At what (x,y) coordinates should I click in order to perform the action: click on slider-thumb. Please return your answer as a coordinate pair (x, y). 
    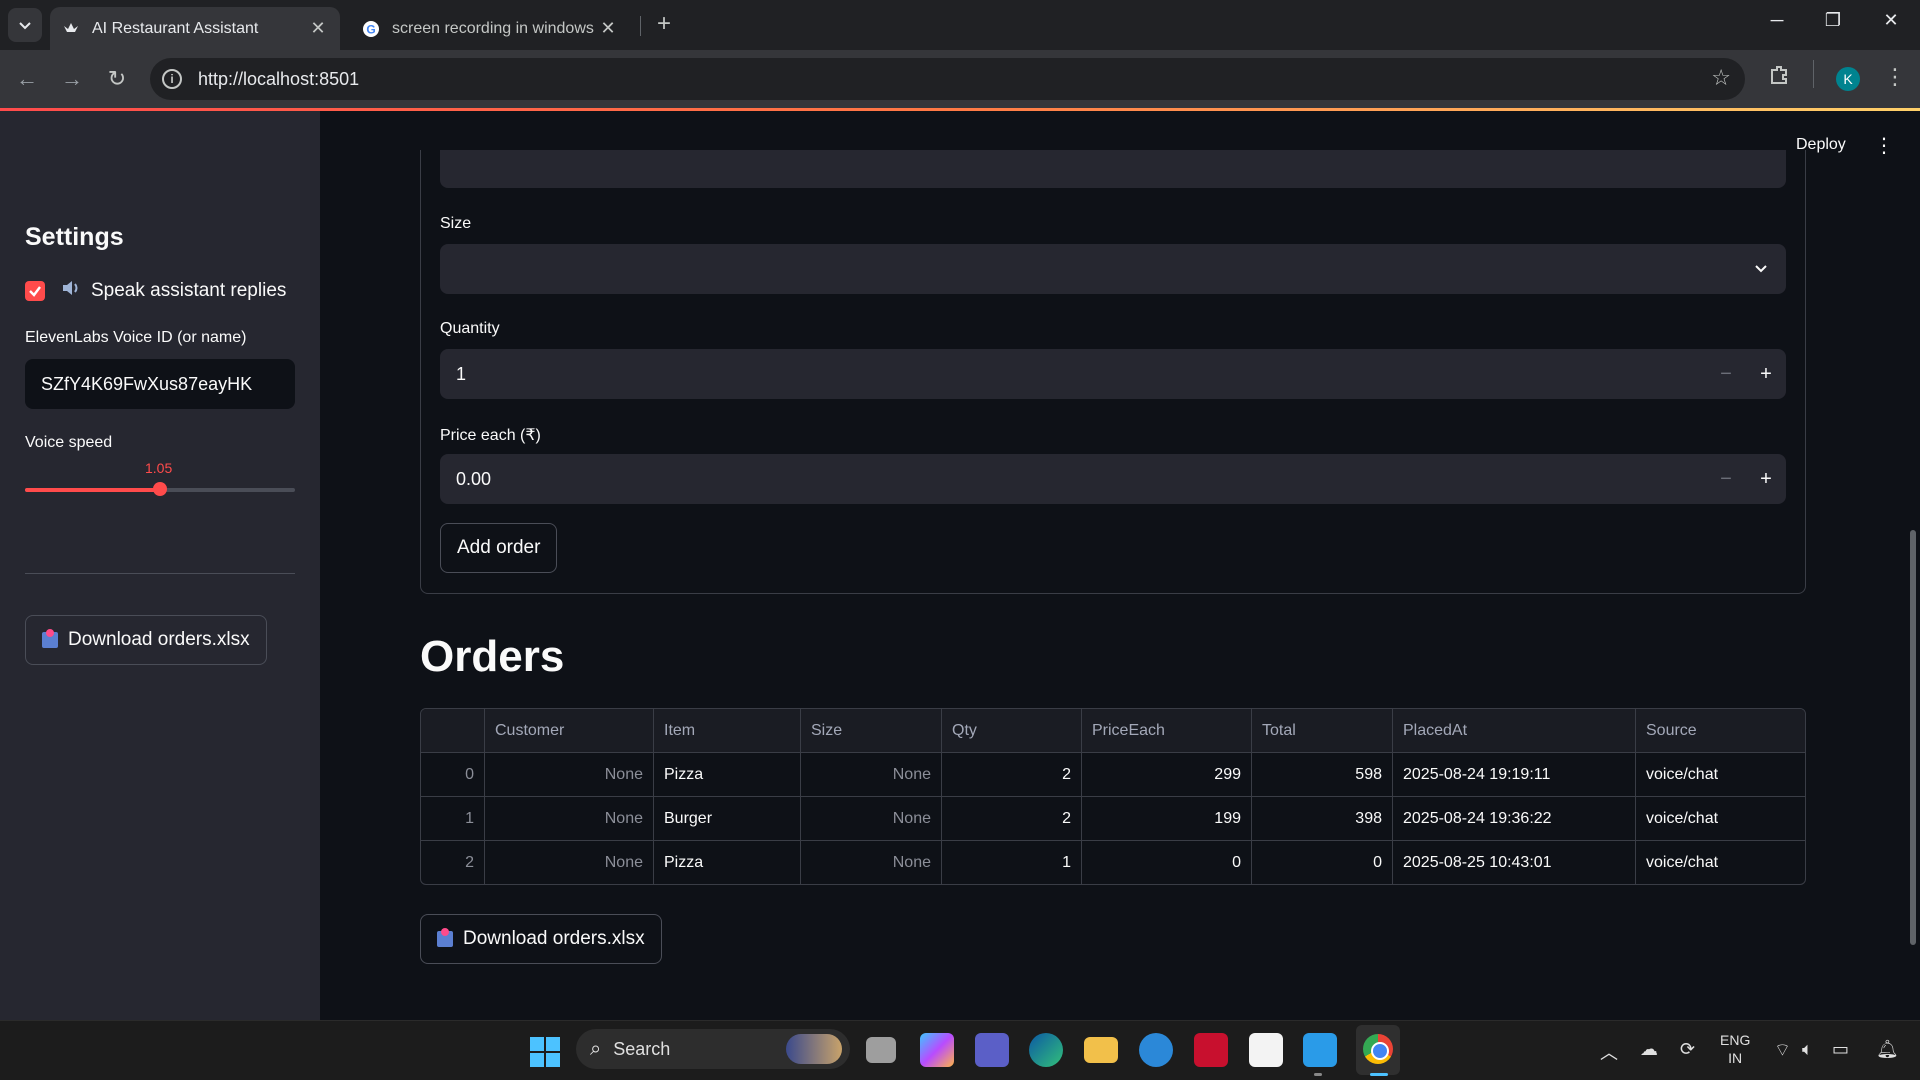
    Looking at the image, I should click on (160, 489).